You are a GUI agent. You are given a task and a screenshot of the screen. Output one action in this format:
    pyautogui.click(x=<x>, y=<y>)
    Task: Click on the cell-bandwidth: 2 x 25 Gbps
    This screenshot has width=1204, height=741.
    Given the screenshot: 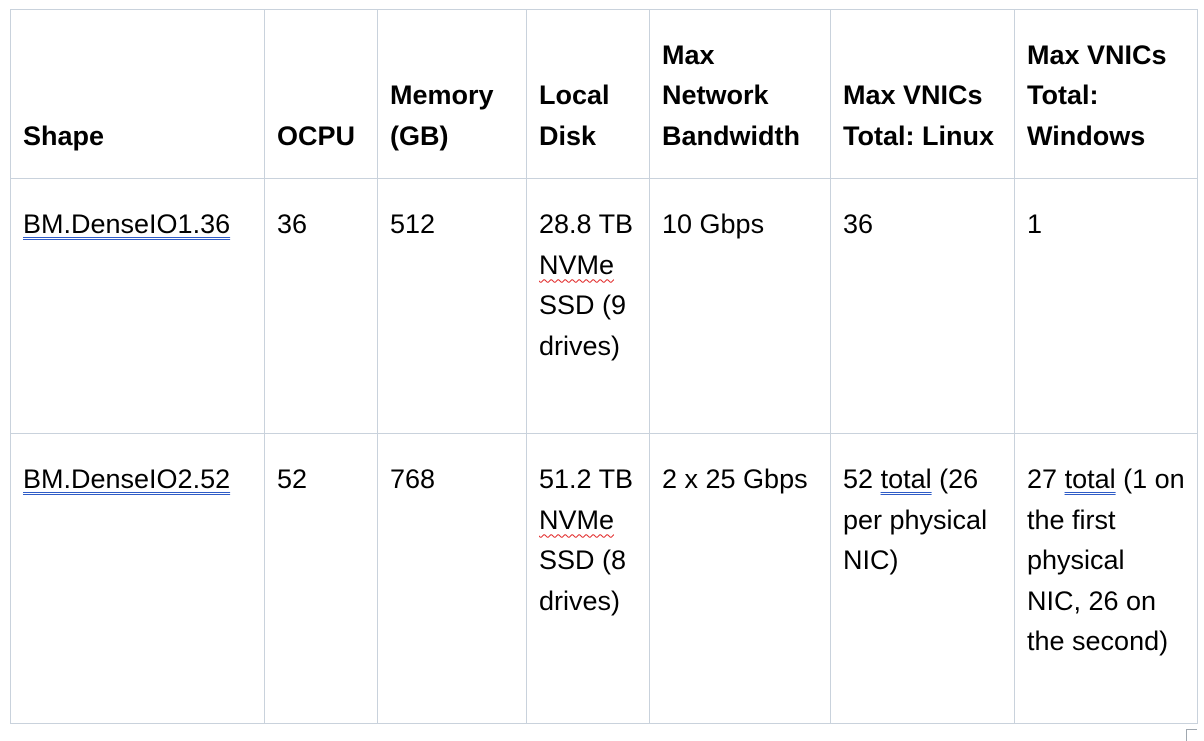 What is the action you would take?
    pyautogui.click(x=740, y=578)
    